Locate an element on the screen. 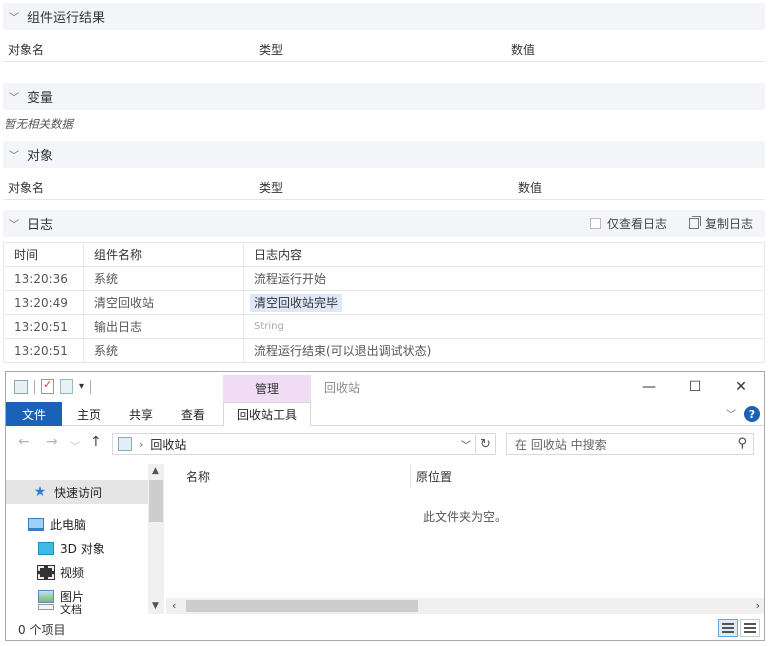 This screenshot has height=646, width=769. log-header: ﹀ 日志 仅查看日志 复制日志 is located at coordinates (384, 223).